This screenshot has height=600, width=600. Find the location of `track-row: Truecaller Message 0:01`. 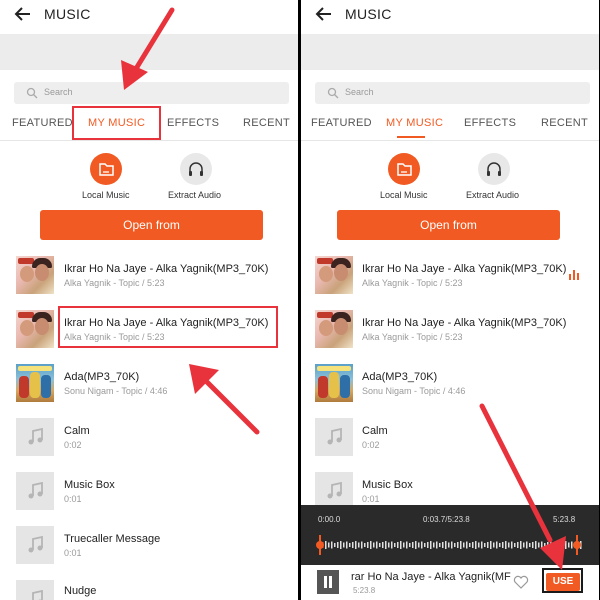

track-row: Truecaller Message 0:01 is located at coordinates (149, 545).